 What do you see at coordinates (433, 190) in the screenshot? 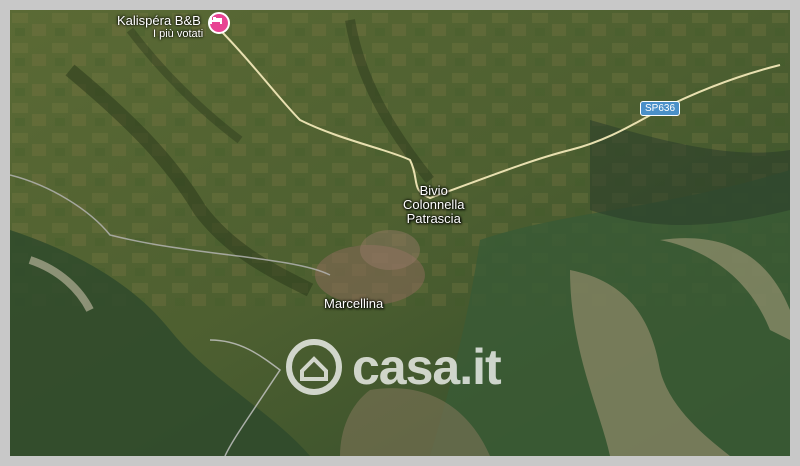
I see `place-label-line: Bivio` at bounding box center [433, 190].